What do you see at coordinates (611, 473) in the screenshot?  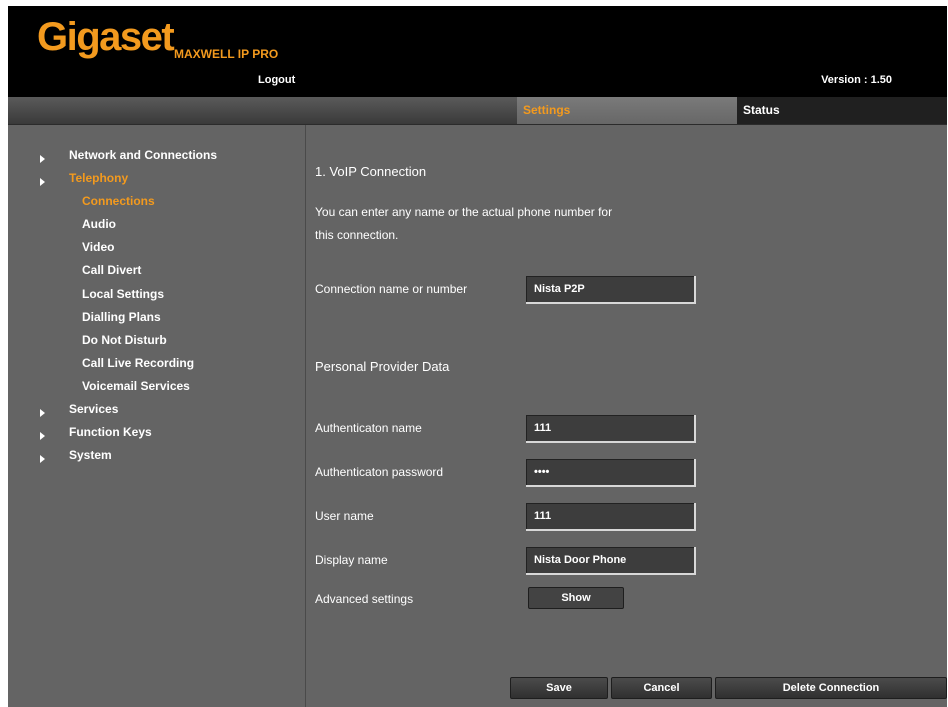 I see `auth-password-input` at bounding box center [611, 473].